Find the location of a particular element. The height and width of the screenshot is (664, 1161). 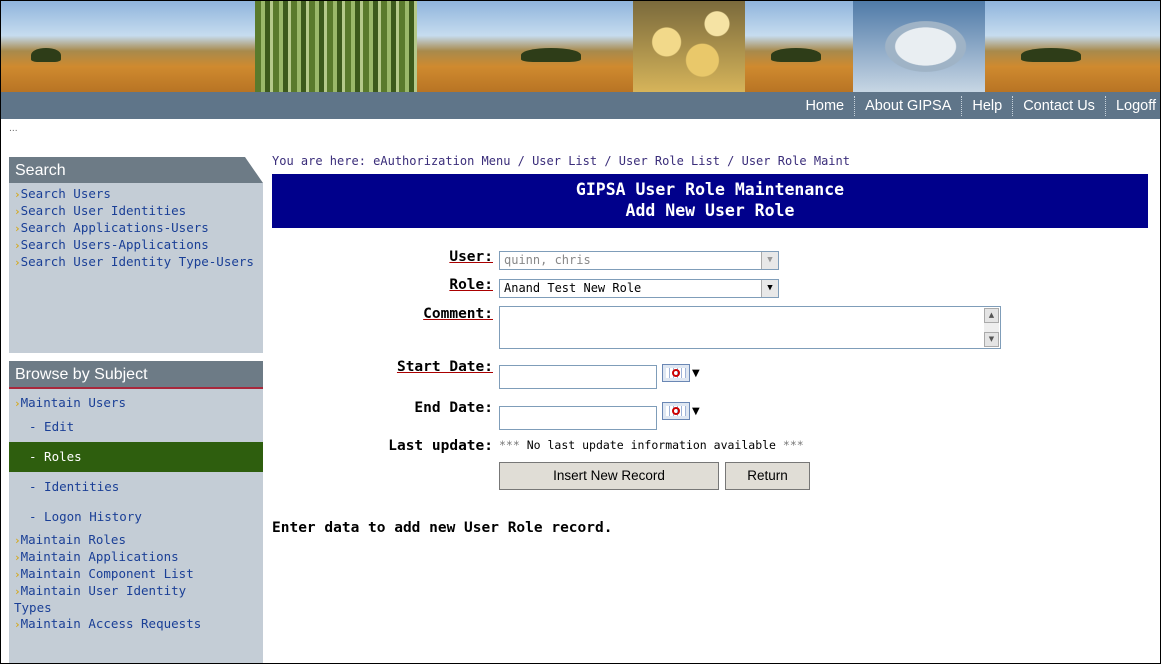

user-select-value: quinn, chris is located at coordinates (547, 260).